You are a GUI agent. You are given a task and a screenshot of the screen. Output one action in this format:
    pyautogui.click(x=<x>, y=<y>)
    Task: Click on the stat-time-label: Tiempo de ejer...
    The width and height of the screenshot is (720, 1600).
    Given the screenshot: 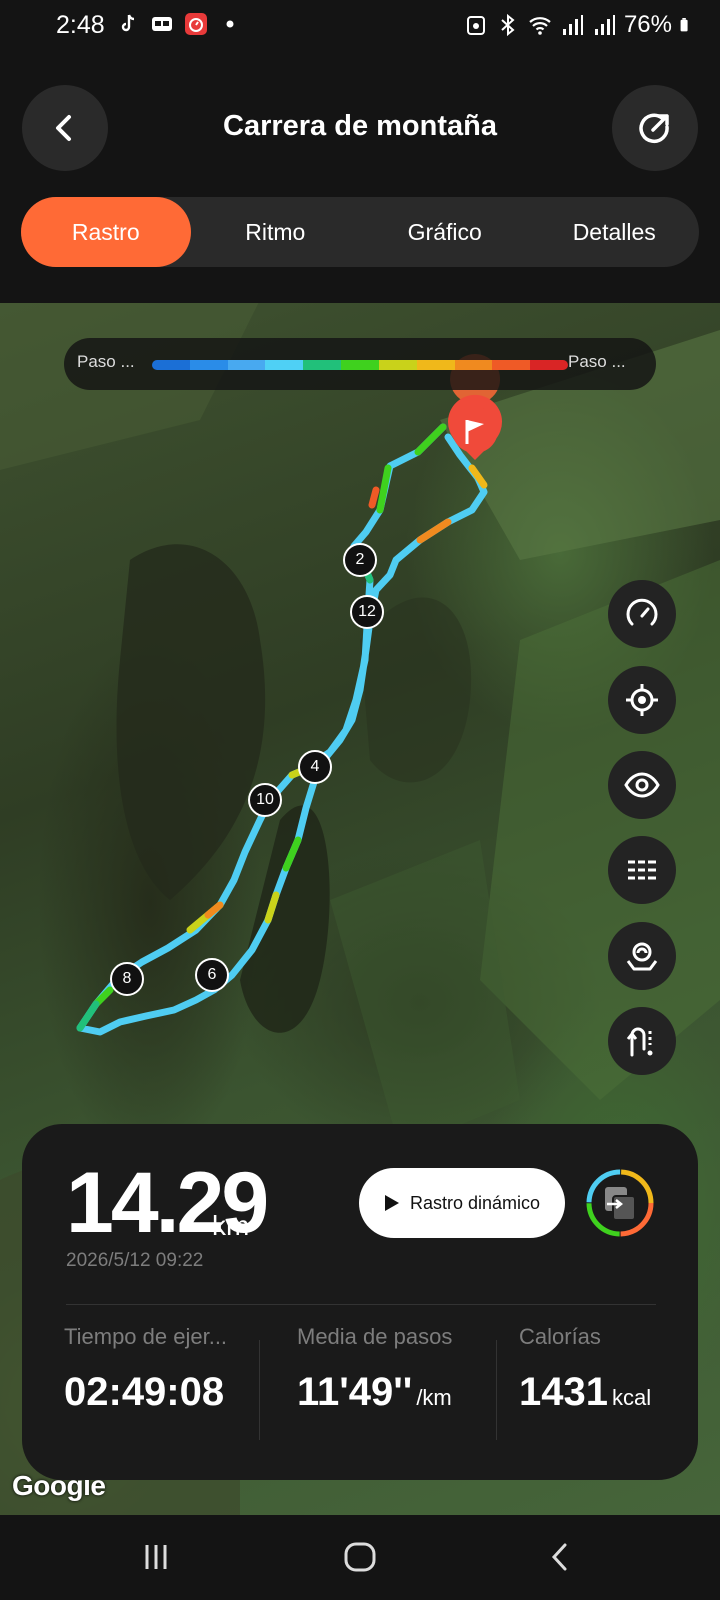 What is the action you would take?
    pyautogui.click(x=146, y=1336)
    